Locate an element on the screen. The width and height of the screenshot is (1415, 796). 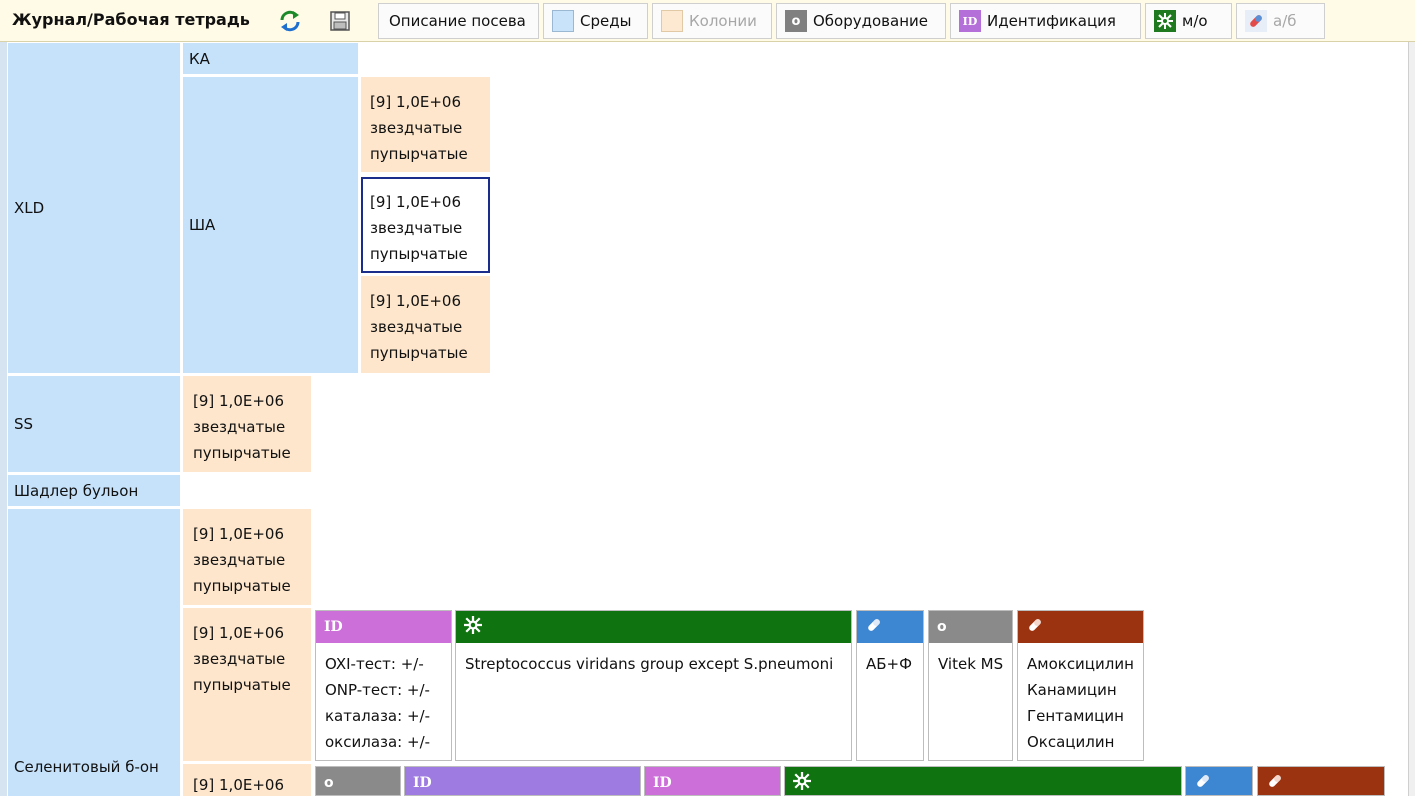
media-ka: КА is located at coordinates (270, 58).